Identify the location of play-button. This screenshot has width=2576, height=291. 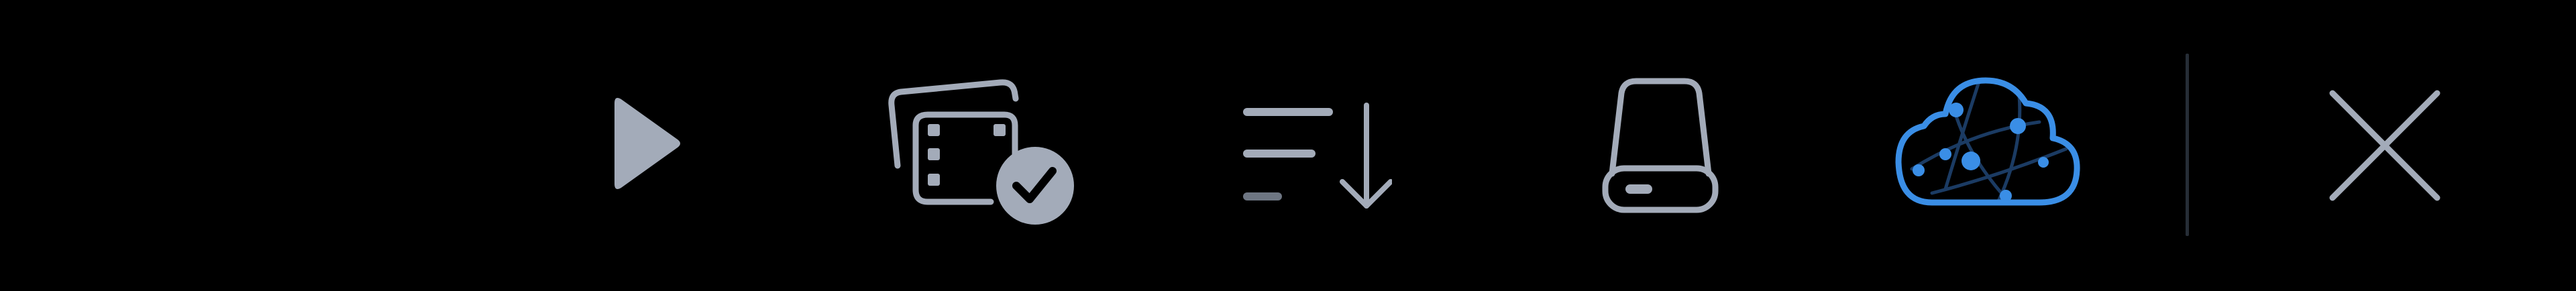
(637, 145).